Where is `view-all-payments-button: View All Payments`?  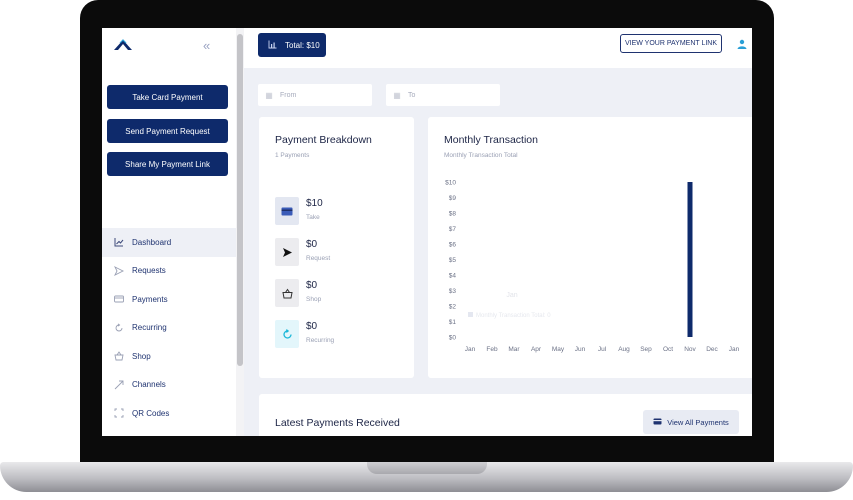
view-all-payments-button: View All Payments is located at coordinates (691, 422).